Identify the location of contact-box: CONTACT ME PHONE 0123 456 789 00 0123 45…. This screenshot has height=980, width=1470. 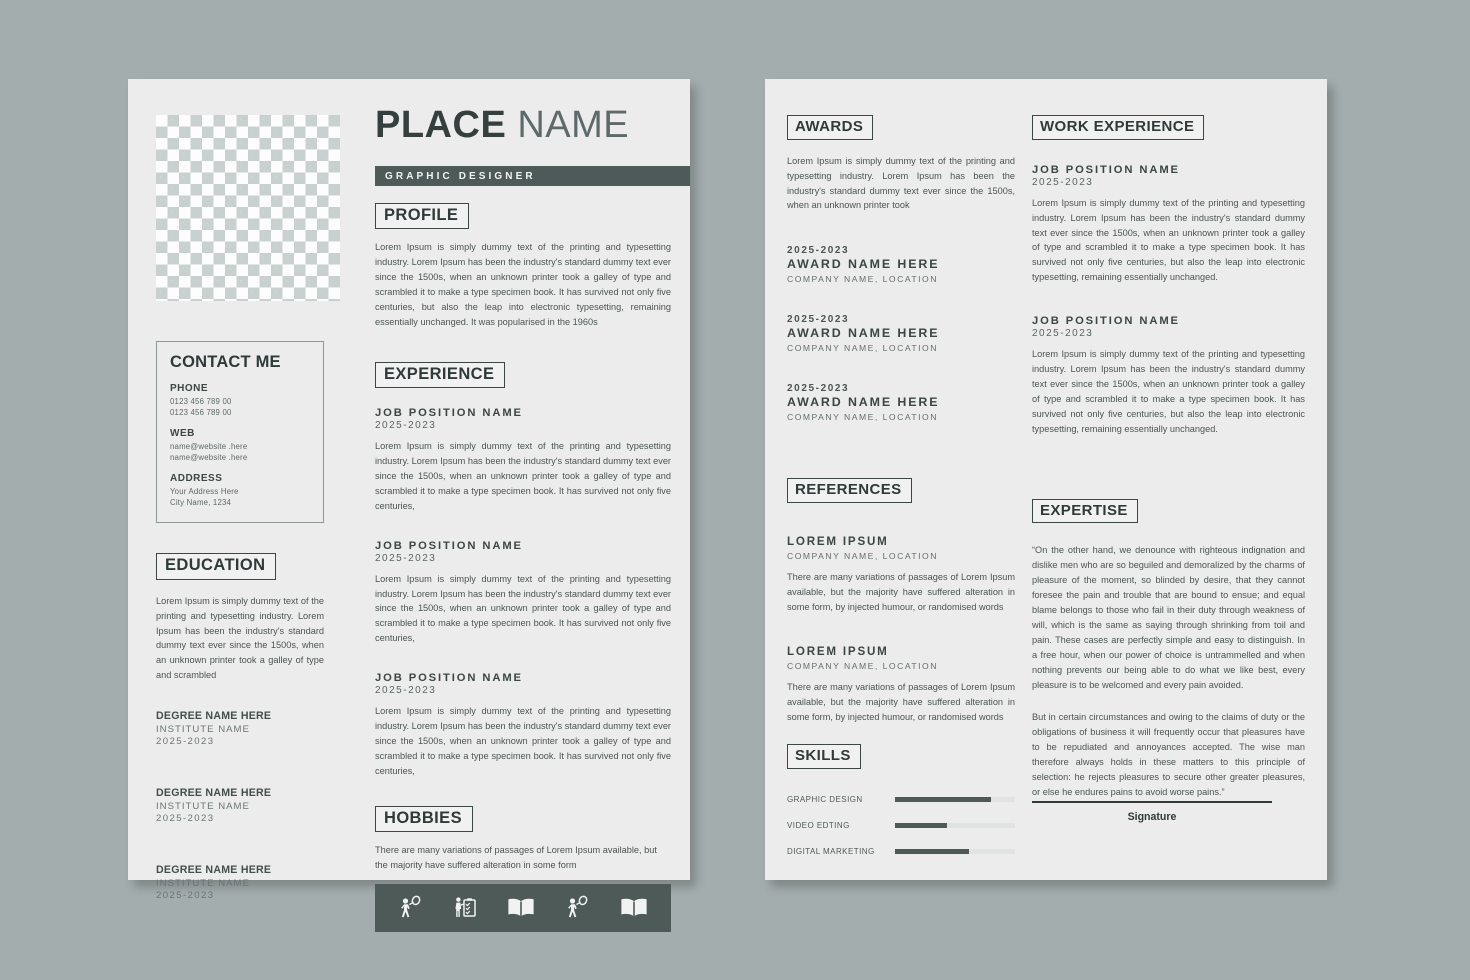
(240, 432).